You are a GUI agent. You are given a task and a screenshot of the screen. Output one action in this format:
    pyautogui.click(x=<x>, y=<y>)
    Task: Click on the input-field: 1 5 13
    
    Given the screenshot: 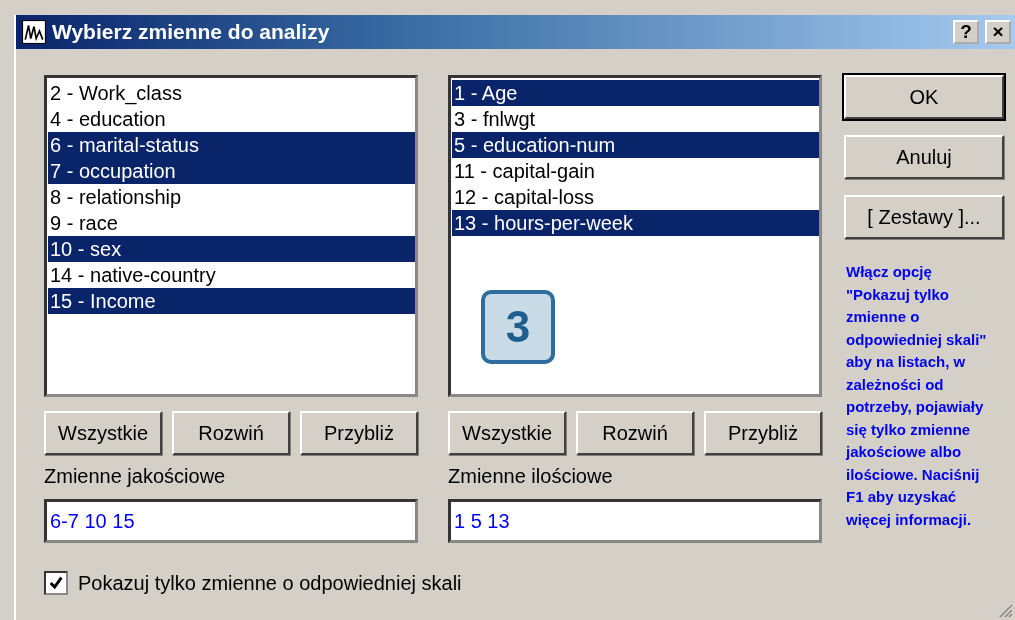 What is the action you would take?
    pyautogui.click(x=635, y=521)
    